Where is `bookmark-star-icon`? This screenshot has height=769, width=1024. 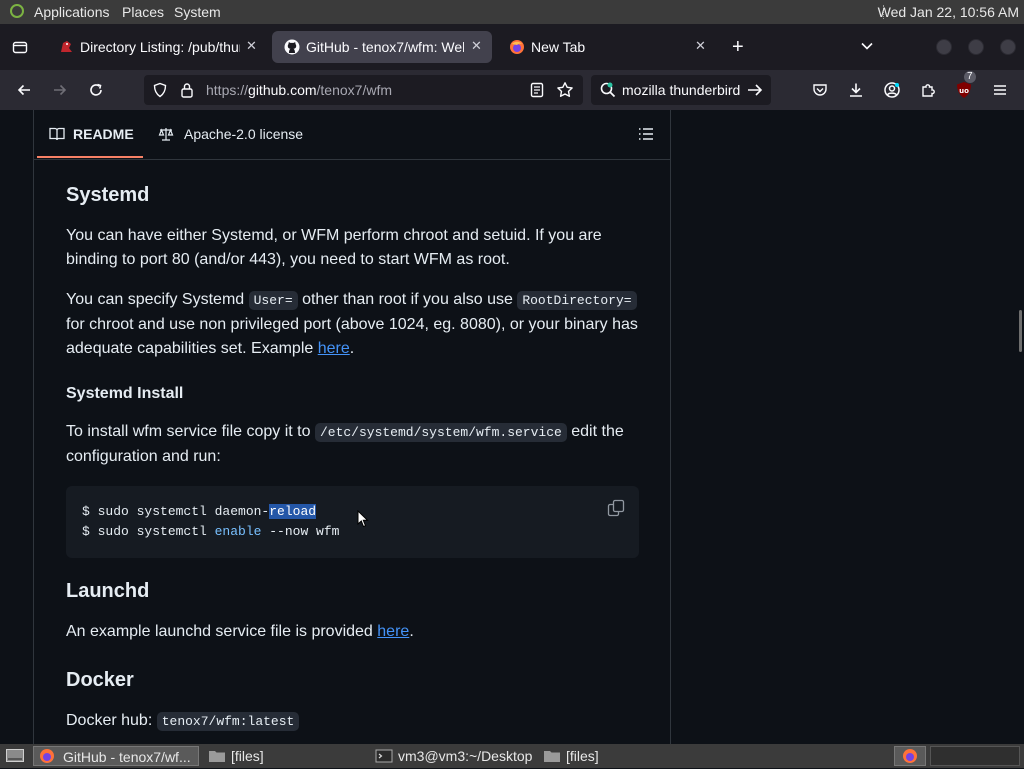
bookmark-star-icon is located at coordinates (565, 92).